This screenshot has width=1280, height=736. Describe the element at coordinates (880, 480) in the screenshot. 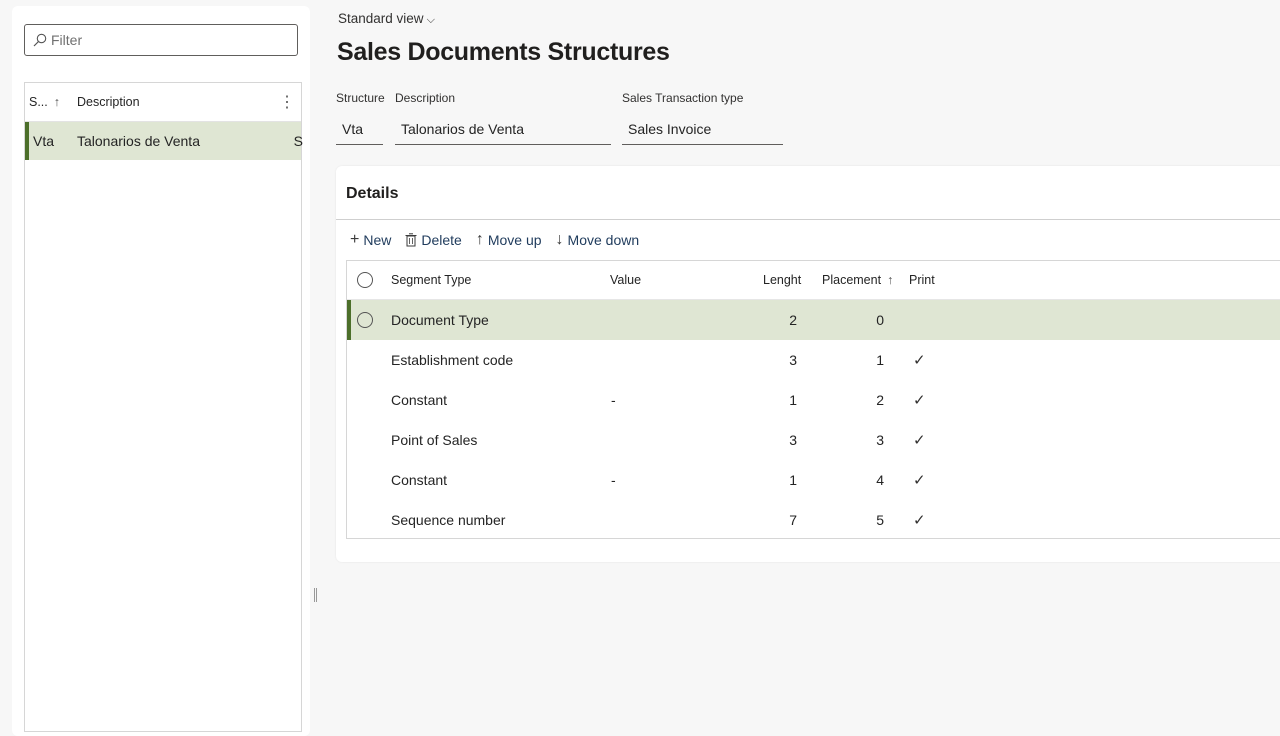

I see `placement-cell: 4` at that location.